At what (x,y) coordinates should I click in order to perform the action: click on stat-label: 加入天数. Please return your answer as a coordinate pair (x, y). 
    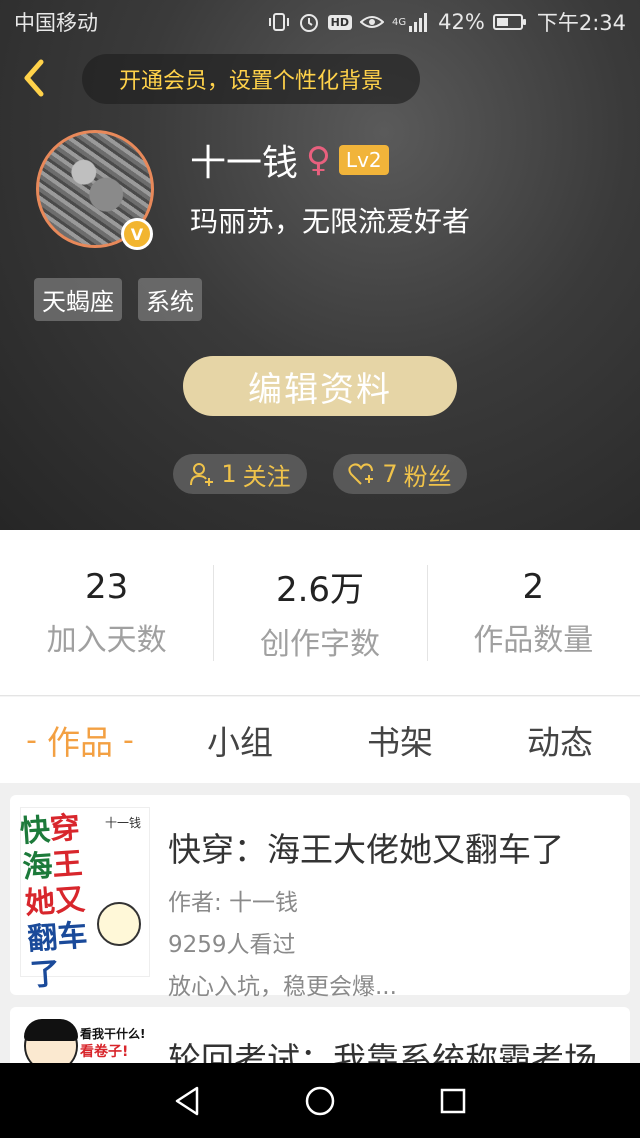
    Looking at the image, I should click on (106, 640).